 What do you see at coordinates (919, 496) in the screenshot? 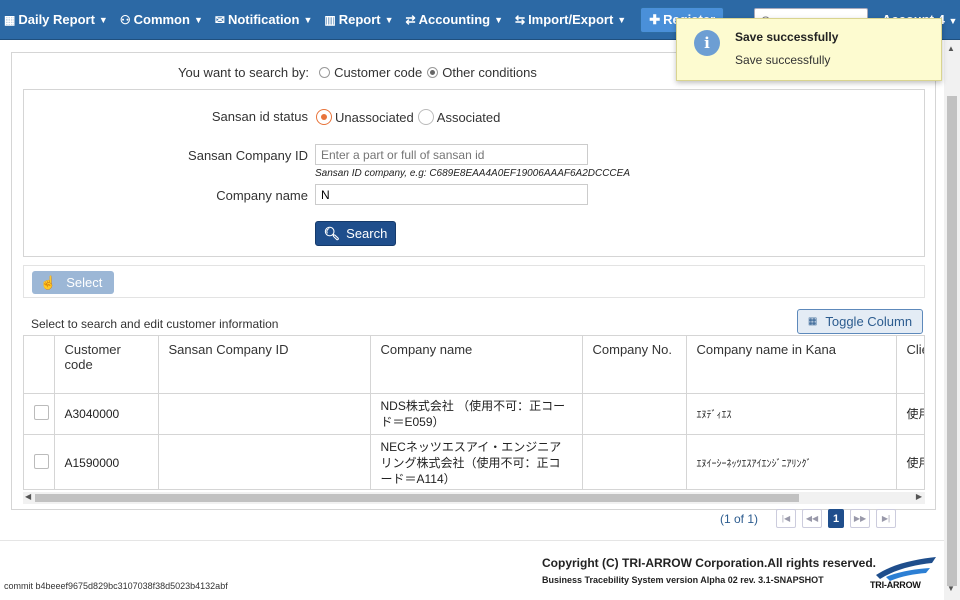
I see `scroll-right-icon: ▶` at bounding box center [919, 496].